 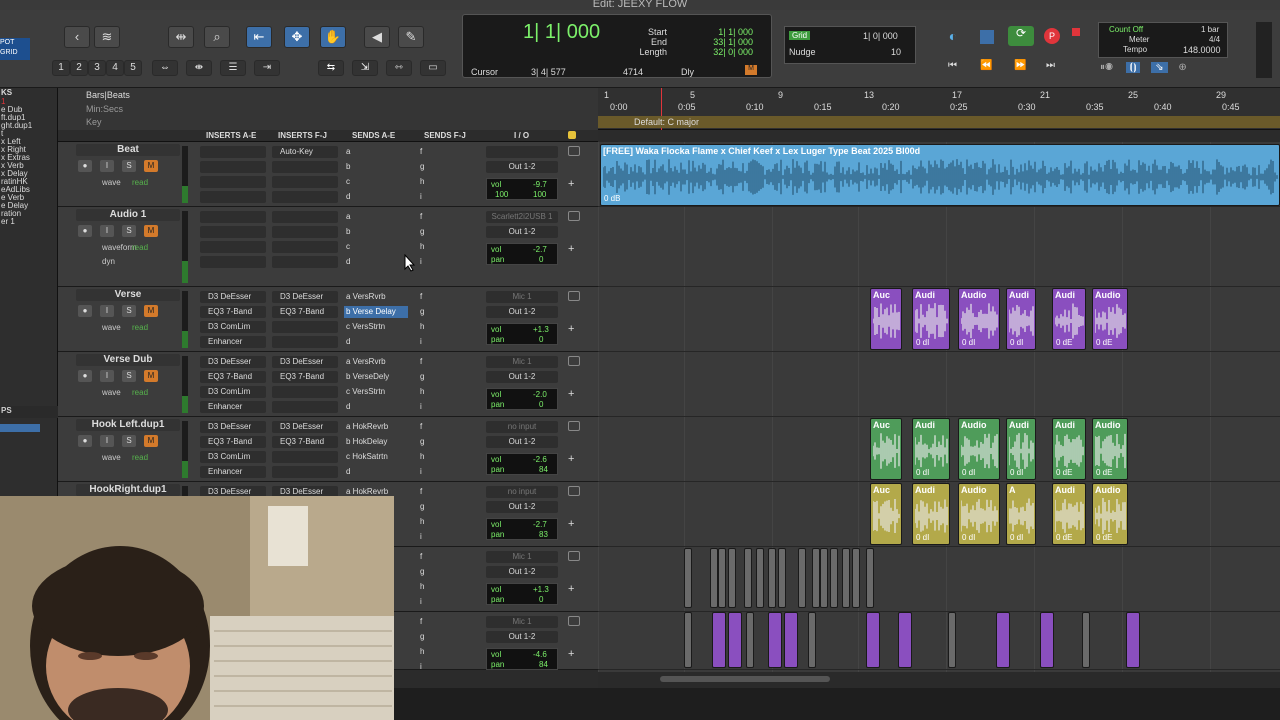 I want to click on verse-audio-clip: Audio 0 dI, so click(x=979, y=319).